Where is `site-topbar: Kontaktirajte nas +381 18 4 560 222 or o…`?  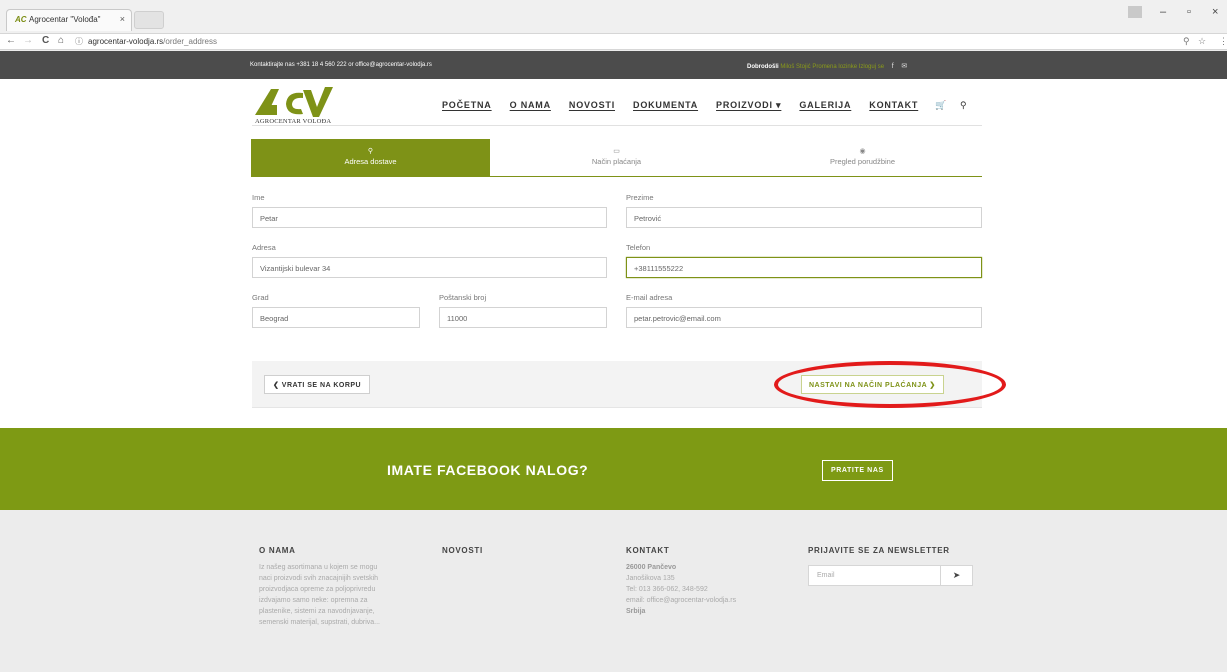 site-topbar: Kontaktirajte nas +381 18 4 560 222 or o… is located at coordinates (613, 65).